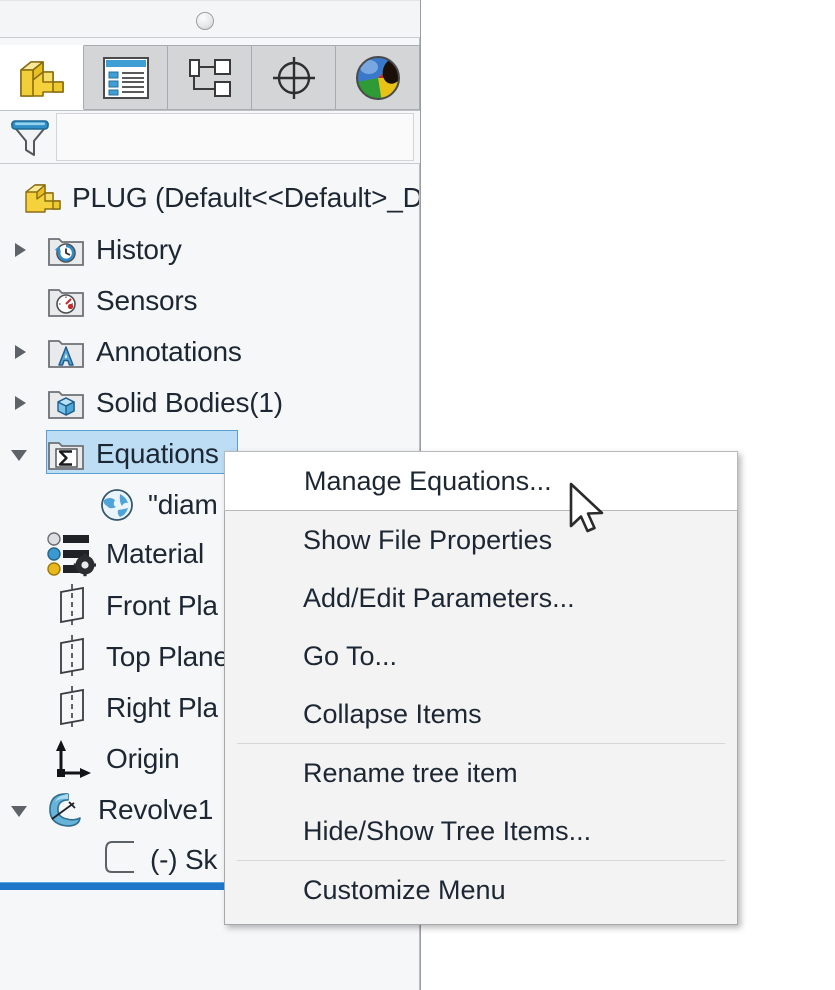  I want to click on tab-configuration-manager, so click(210, 77).